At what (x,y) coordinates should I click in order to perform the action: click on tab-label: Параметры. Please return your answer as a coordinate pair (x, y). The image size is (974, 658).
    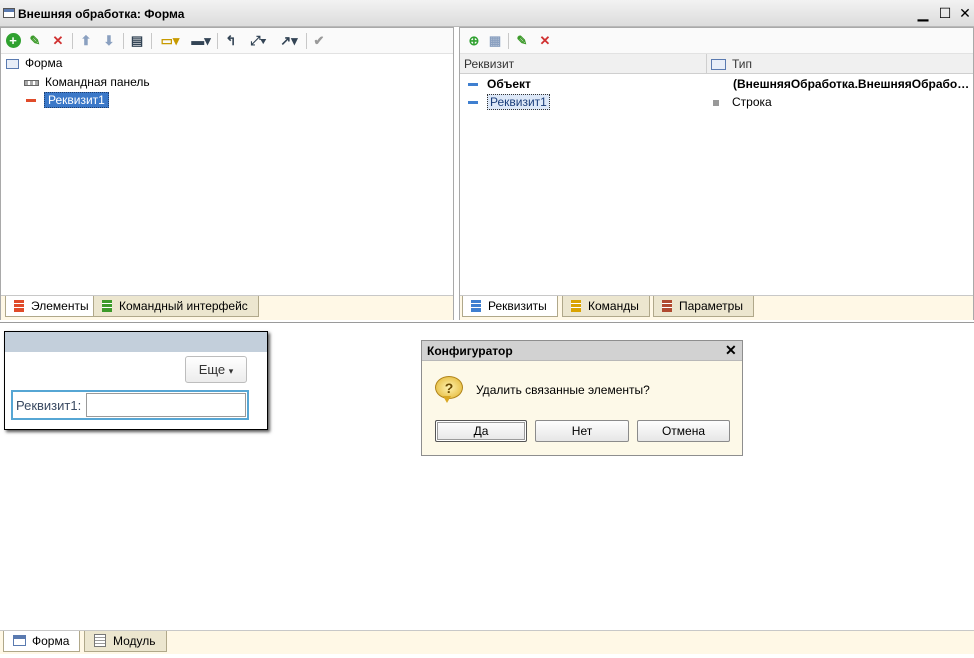
    Looking at the image, I should click on (711, 306).